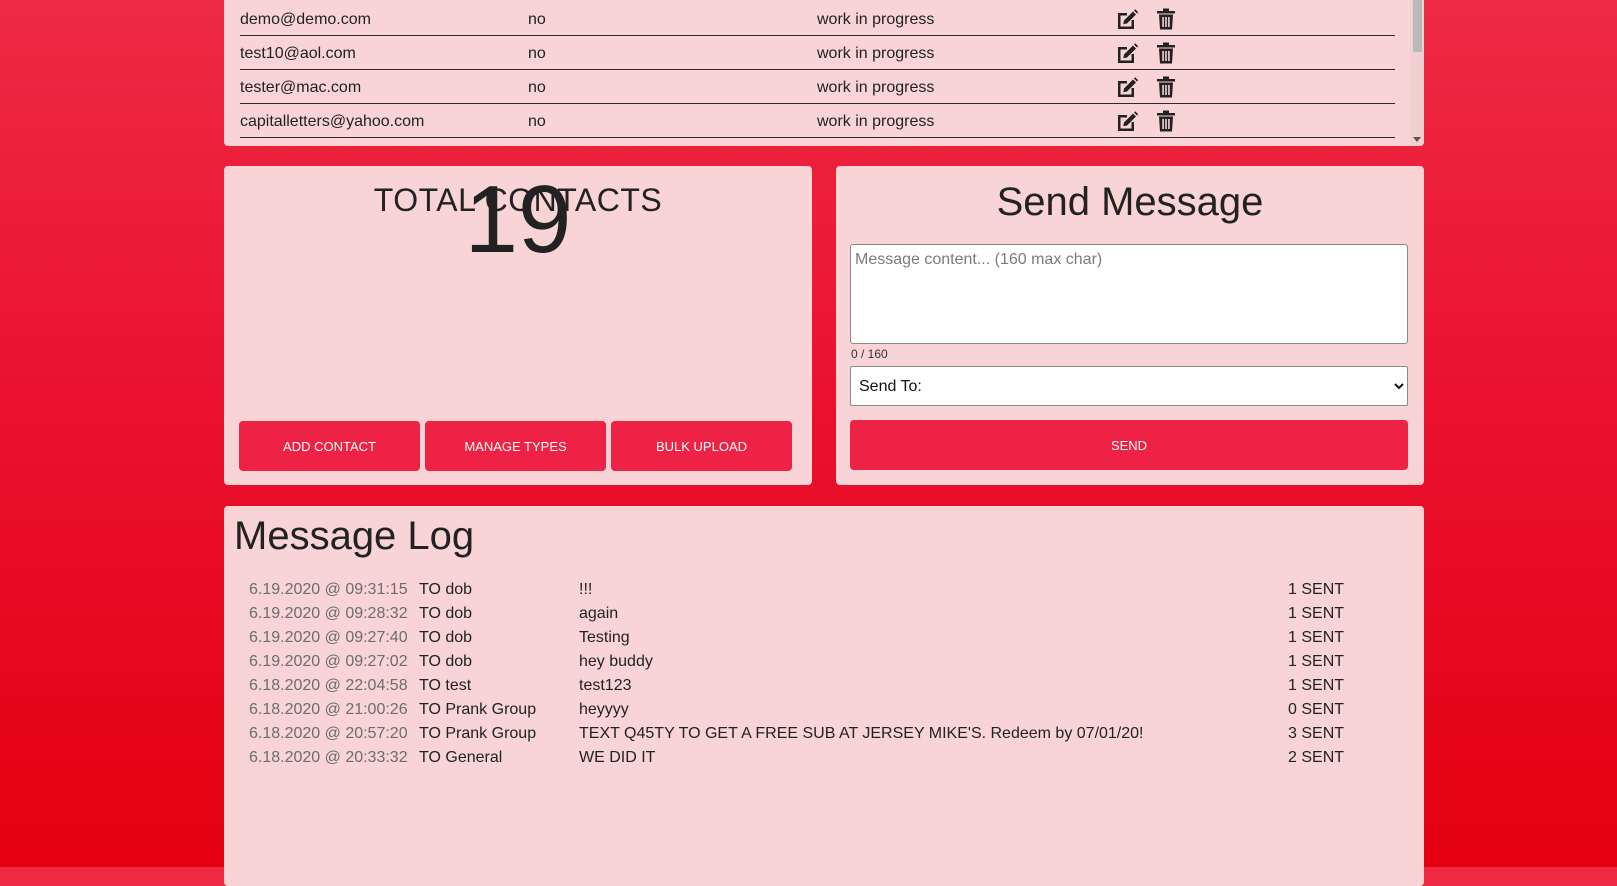  I want to click on contact-row: tester@mac.com no work in progress, so click(817, 87).